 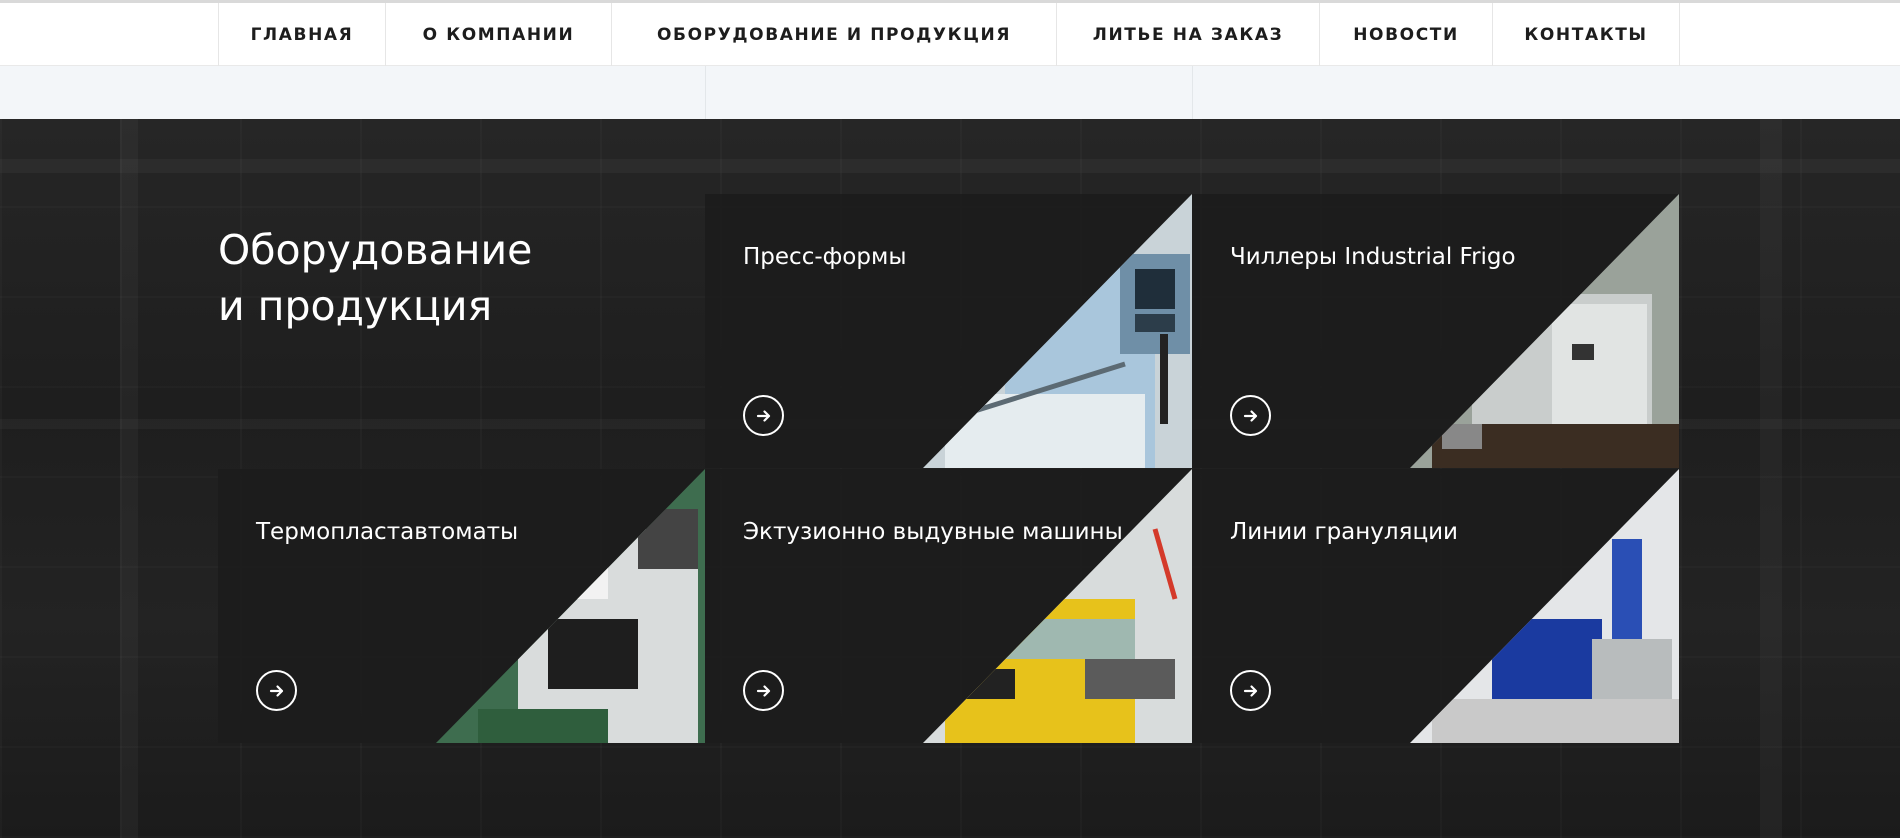 What do you see at coordinates (387, 532) in the screenshot?
I see `card-label: Термопластавтоматы` at bounding box center [387, 532].